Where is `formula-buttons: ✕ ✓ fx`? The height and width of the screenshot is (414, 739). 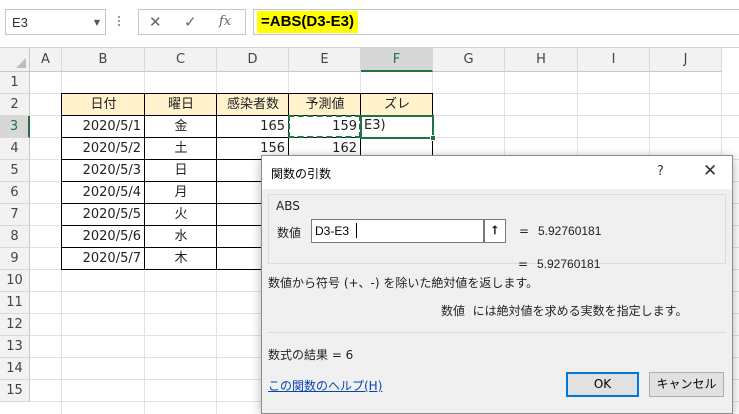 formula-buttons: ✕ ✓ fx is located at coordinates (192, 22).